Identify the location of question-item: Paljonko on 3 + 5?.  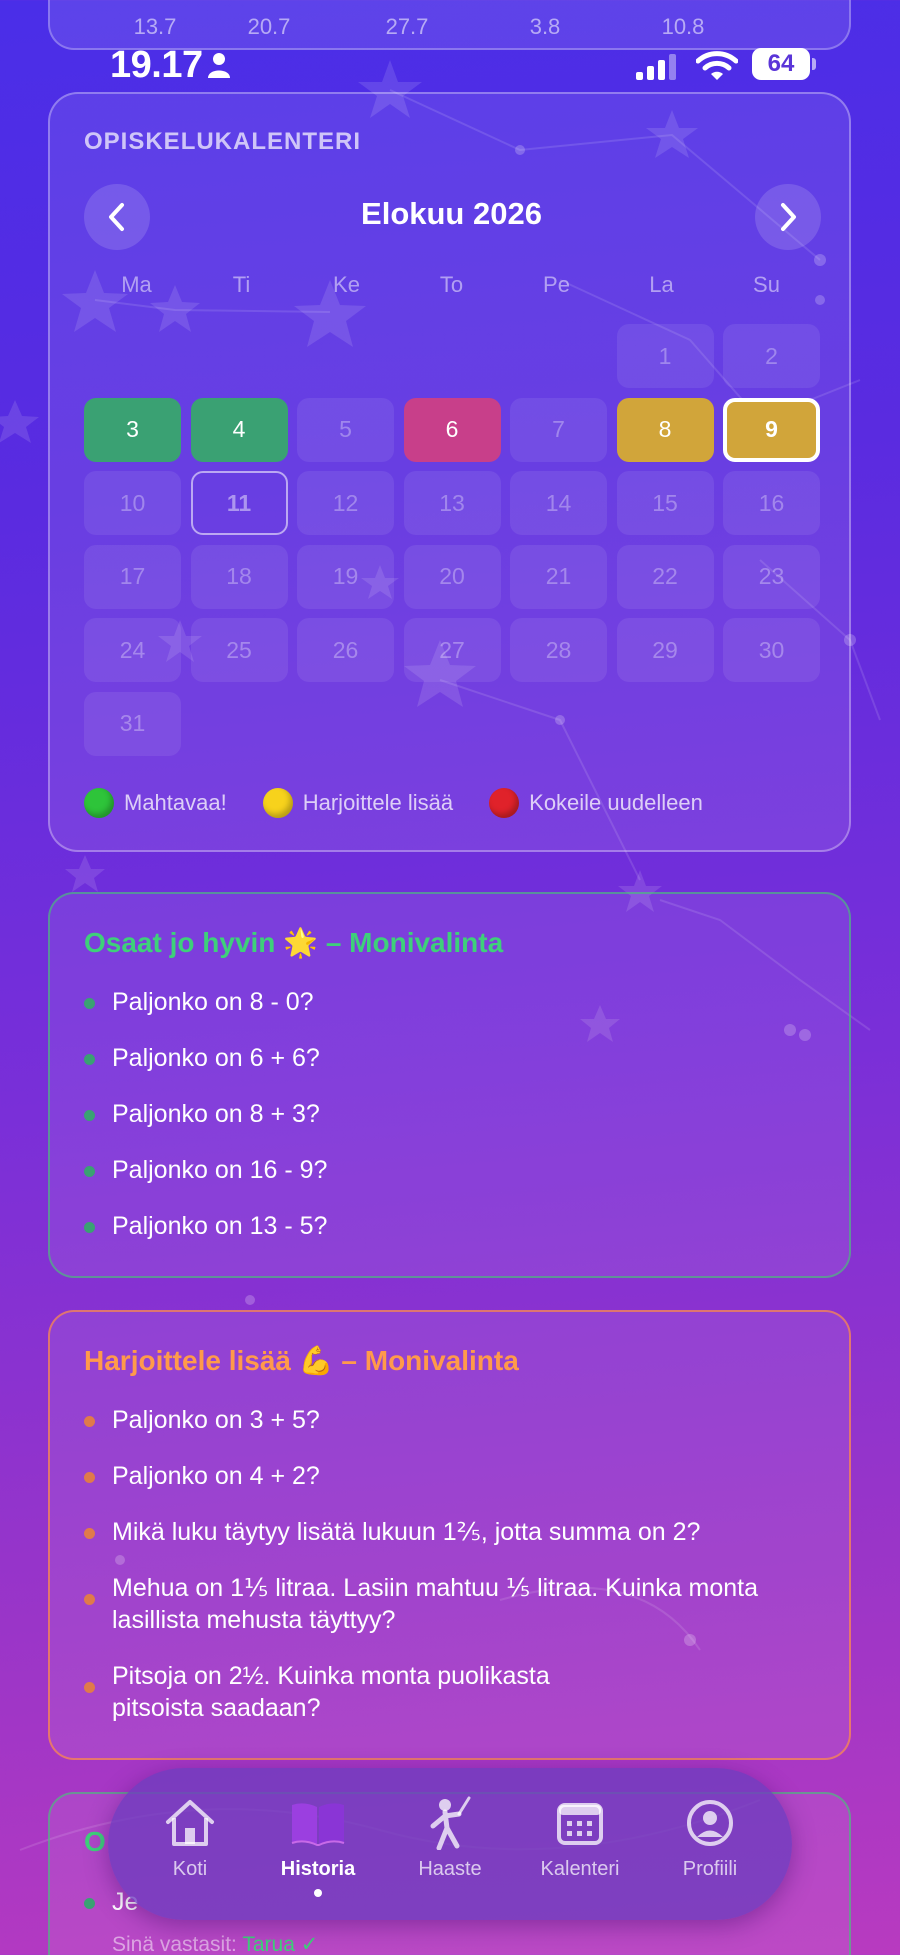
(449, 1420).